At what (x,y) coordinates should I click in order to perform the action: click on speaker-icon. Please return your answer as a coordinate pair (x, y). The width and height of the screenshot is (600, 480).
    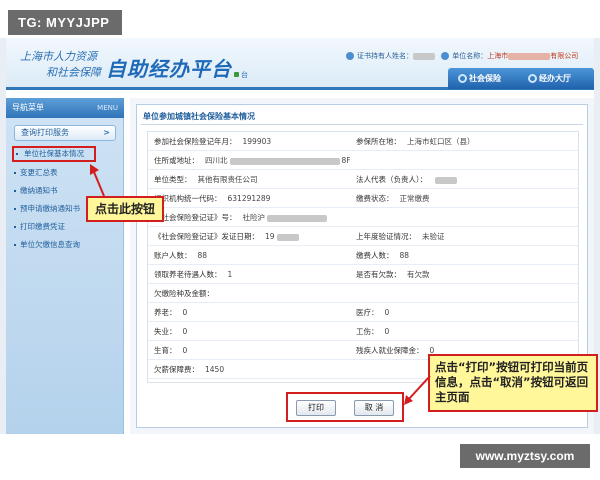
    Looking at the image, I should click on (236, 74).